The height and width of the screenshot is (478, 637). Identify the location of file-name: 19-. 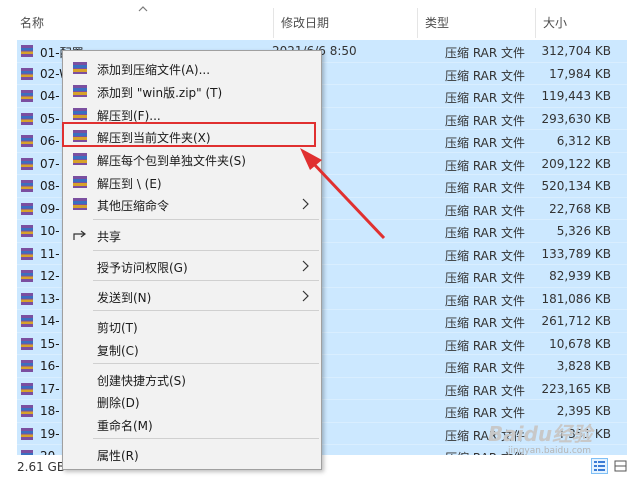
(50, 433).